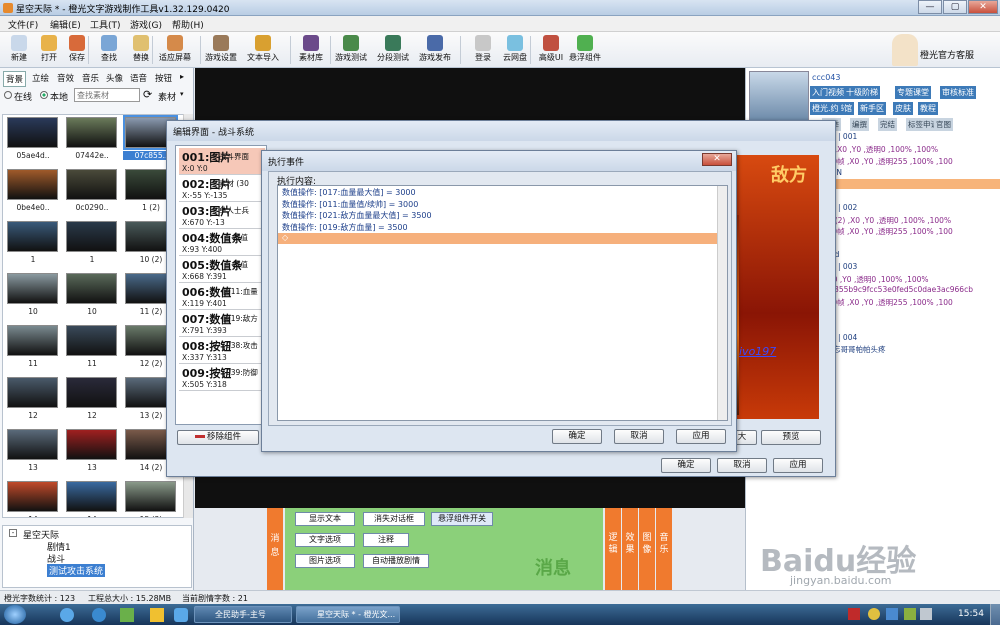  I want to click on folder-icon, so click(157, 615).